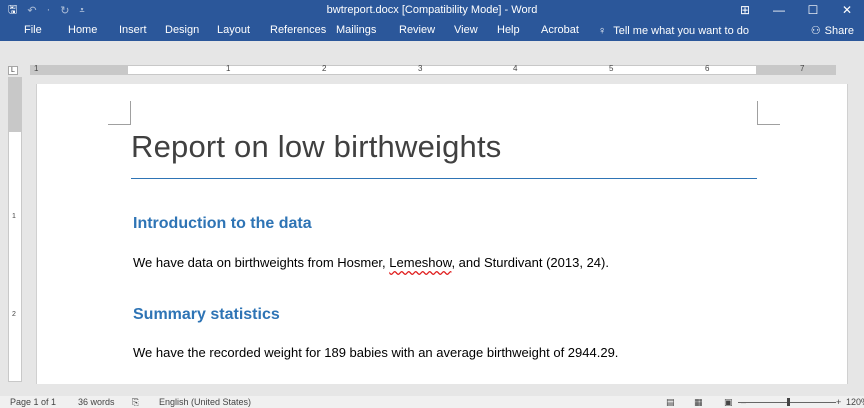 The width and height of the screenshot is (864, 408). What do you see at coordinates (420, 68) in the screenshot?
I see `ruler-number: 3` at bounding box center [420, 68].